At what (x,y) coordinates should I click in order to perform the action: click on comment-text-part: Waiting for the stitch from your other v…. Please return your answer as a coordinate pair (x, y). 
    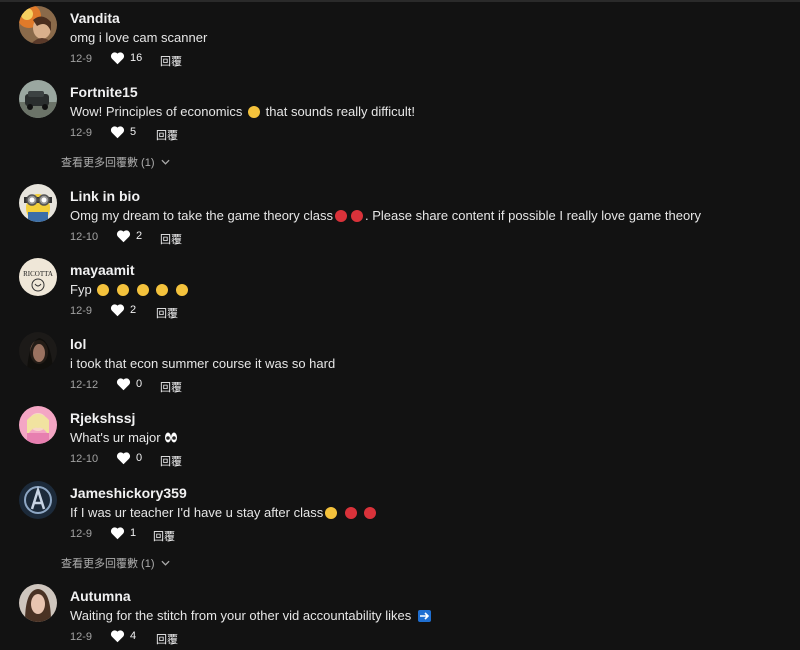
    Looking at the image, I should click on (242, 615).